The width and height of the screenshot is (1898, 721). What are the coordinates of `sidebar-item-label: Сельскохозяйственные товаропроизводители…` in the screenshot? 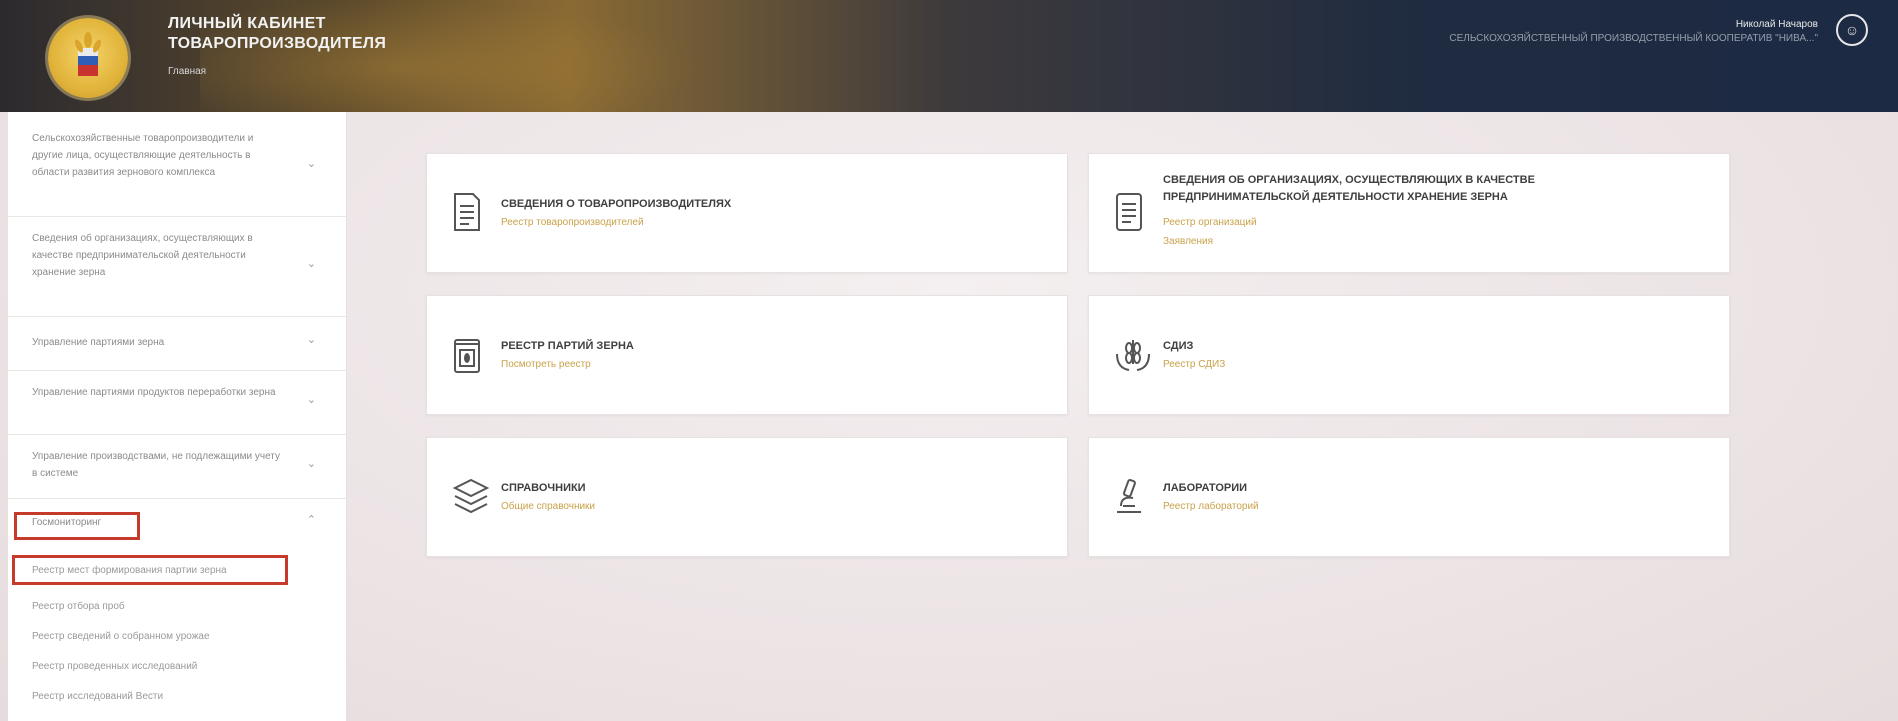 It's located at (143, 155).